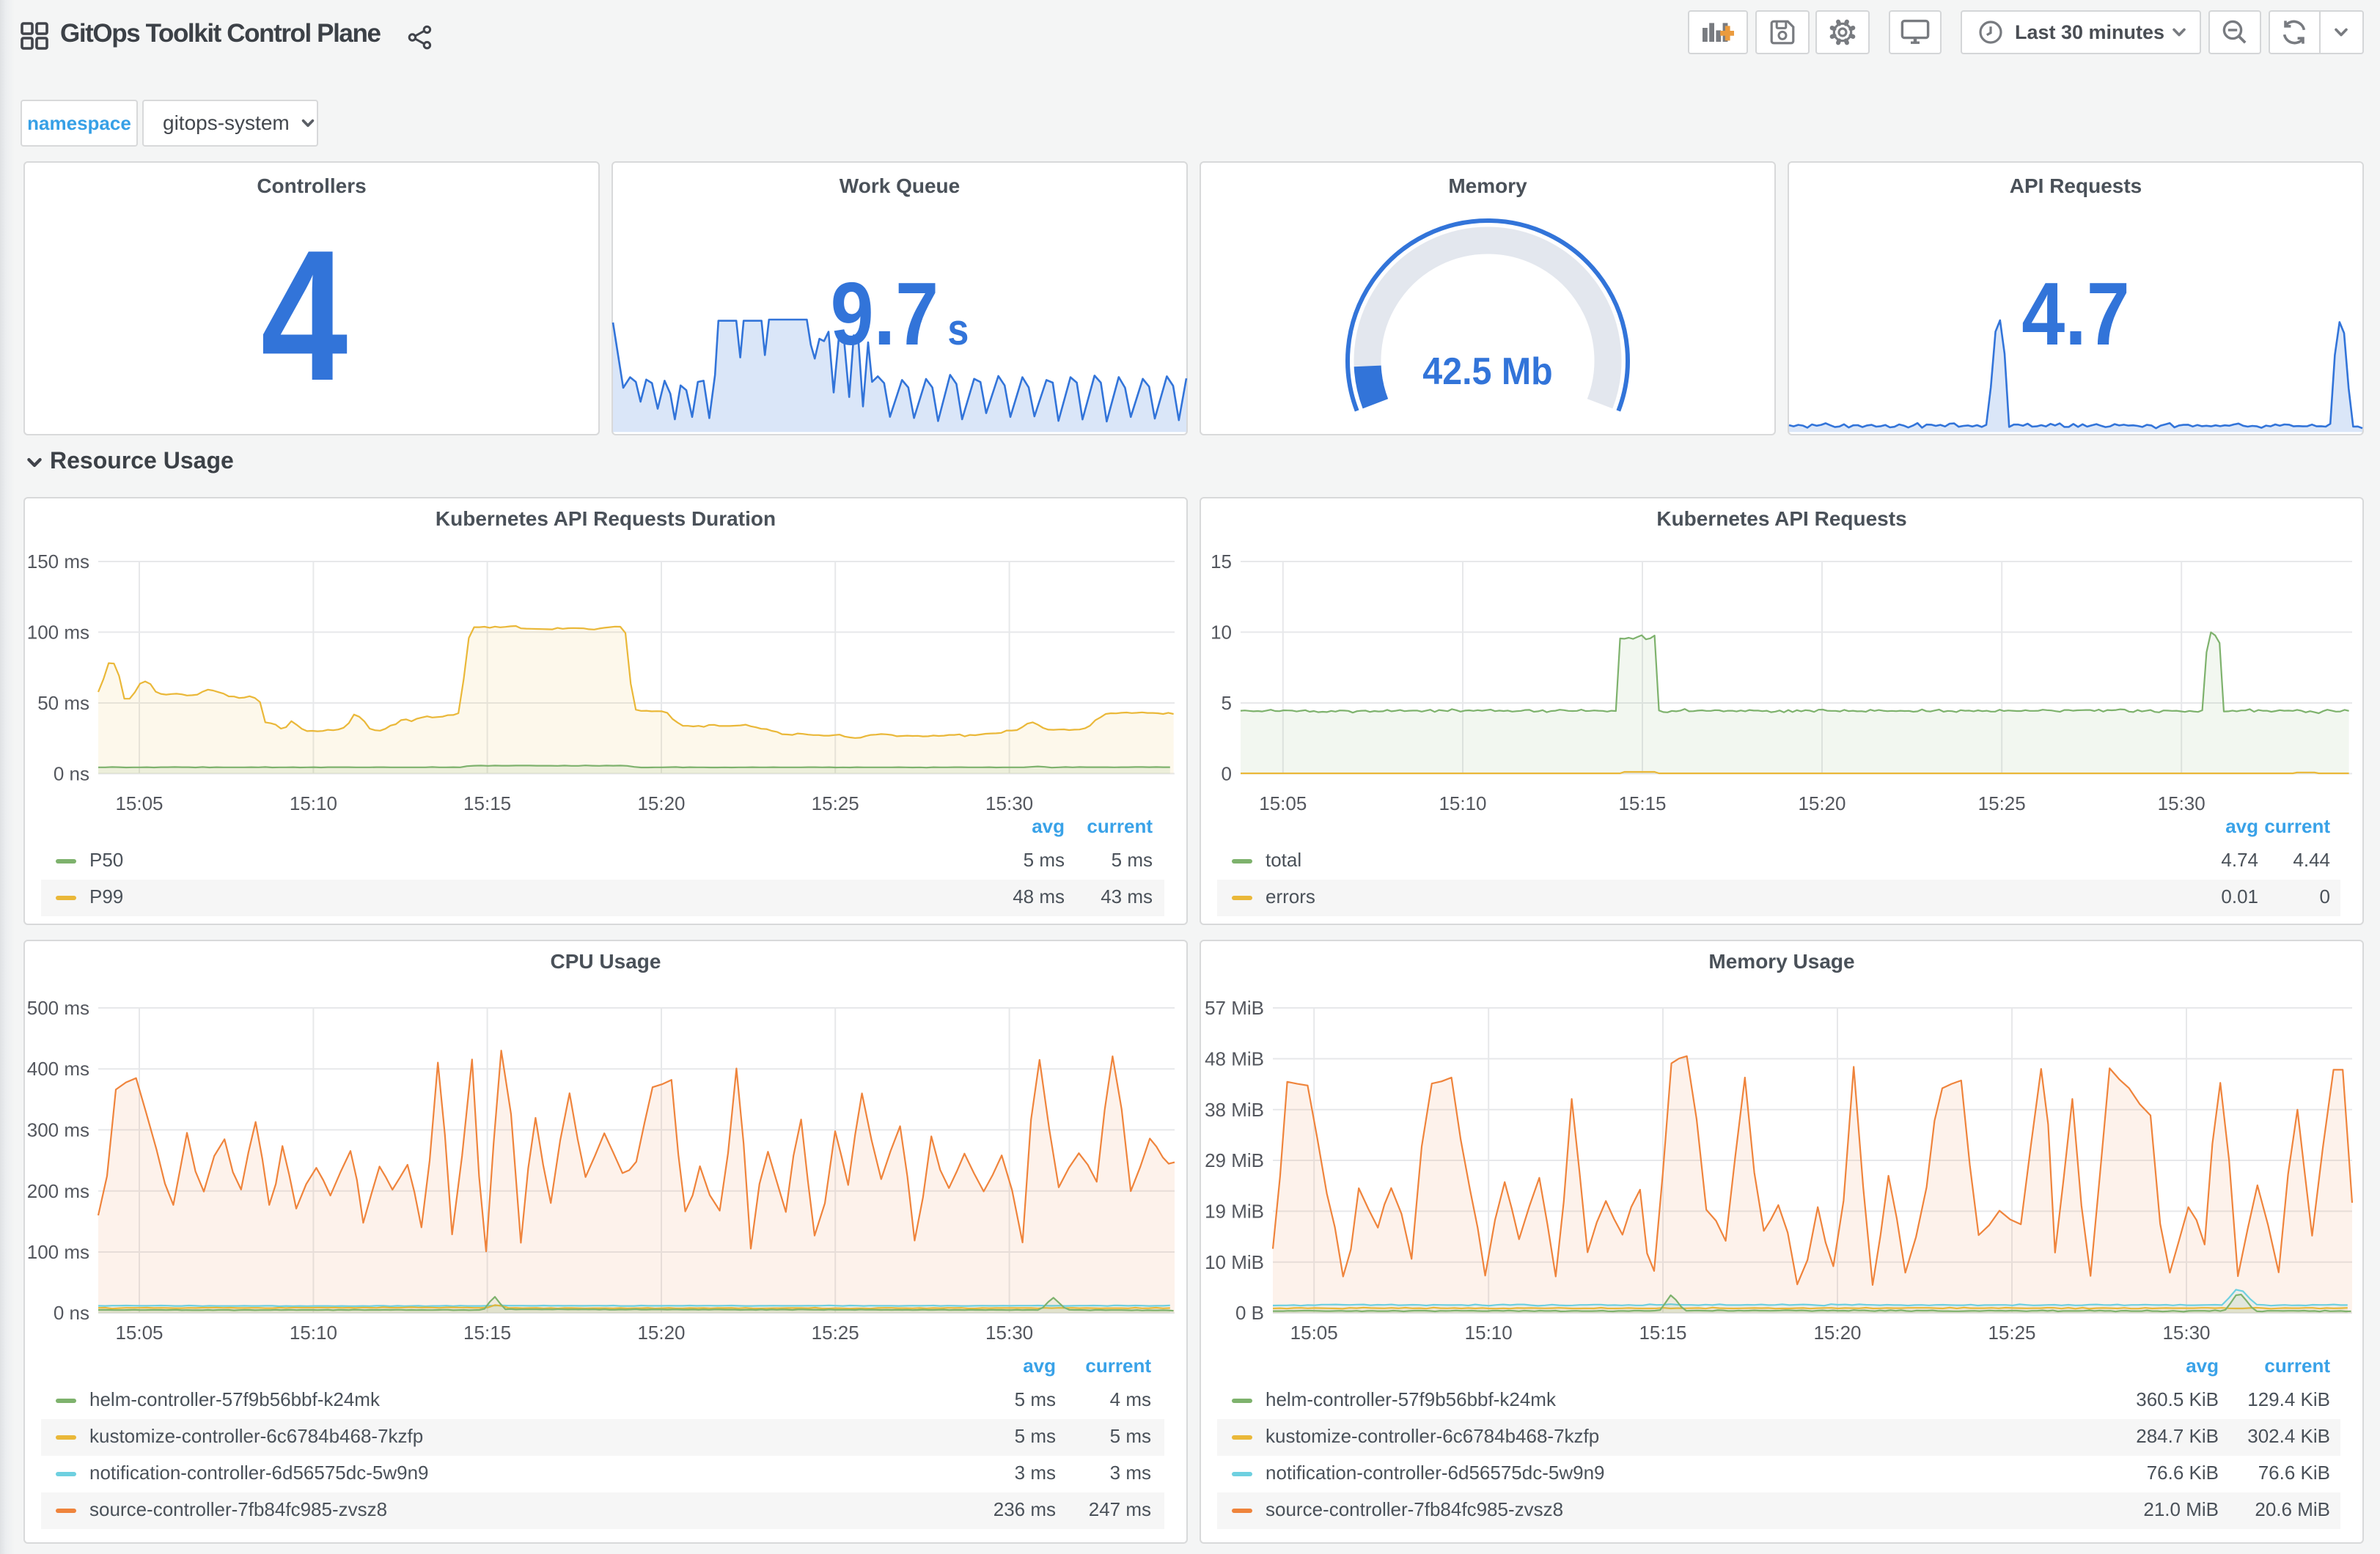  Describe the element at coordinates (58, 1069) in the screenshot. I see `svg-text: 400 ms` at that location.